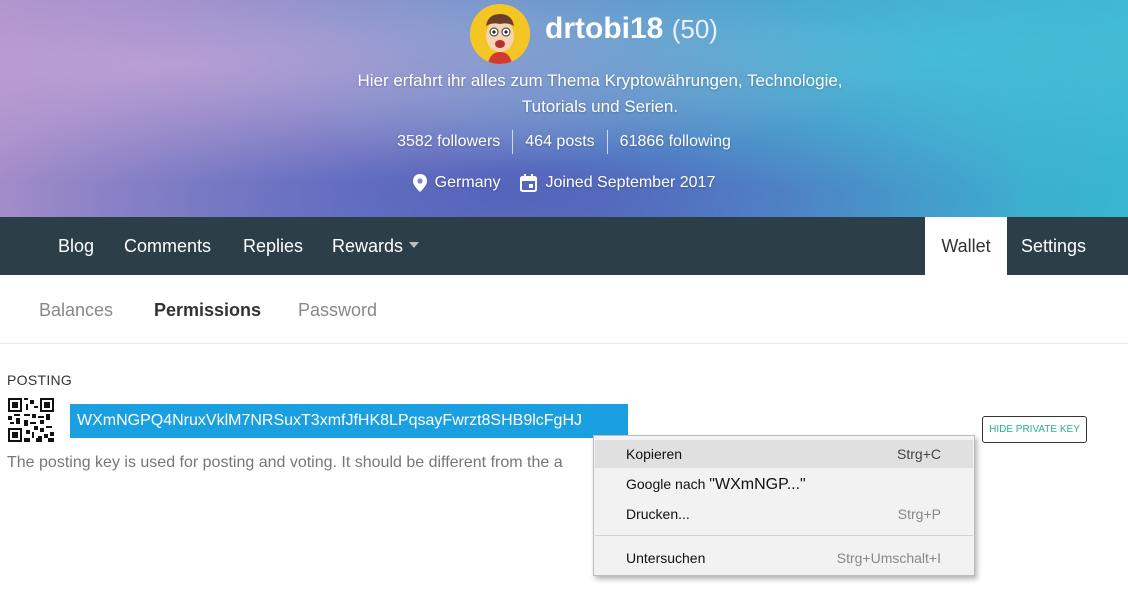  I want to click on copy-label: Kopieren, so click(654, 454).